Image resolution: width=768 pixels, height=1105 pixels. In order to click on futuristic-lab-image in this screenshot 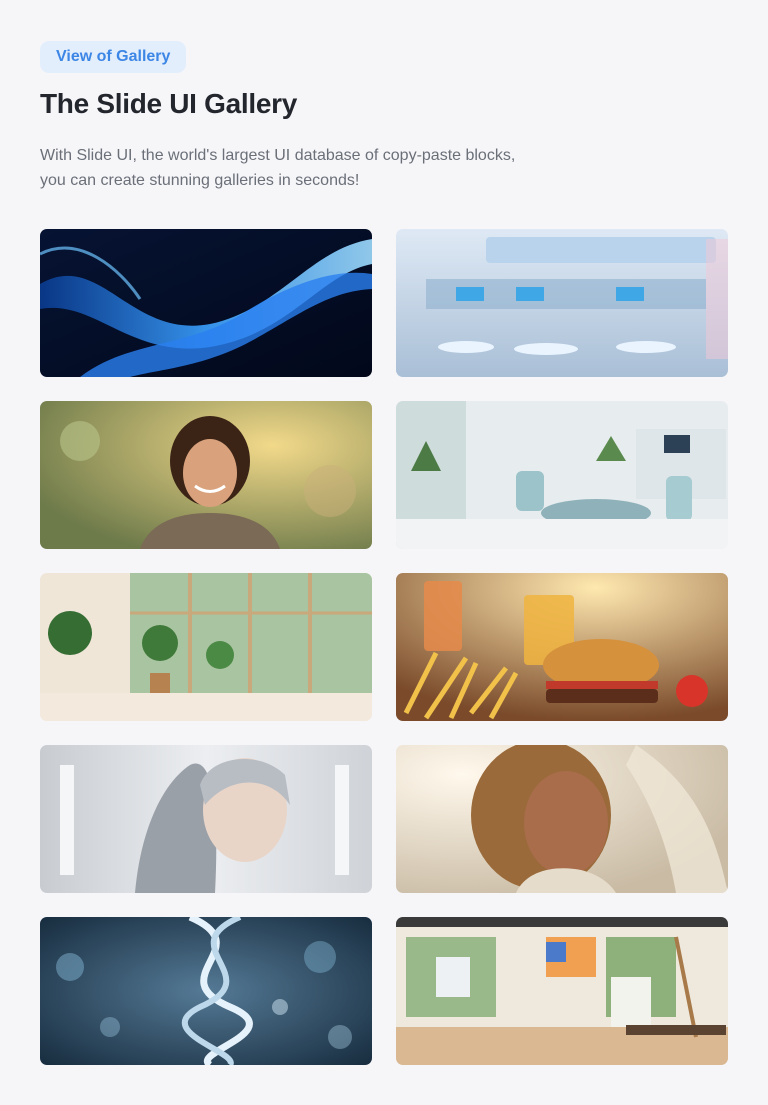, I will do `click(562, 303)`.